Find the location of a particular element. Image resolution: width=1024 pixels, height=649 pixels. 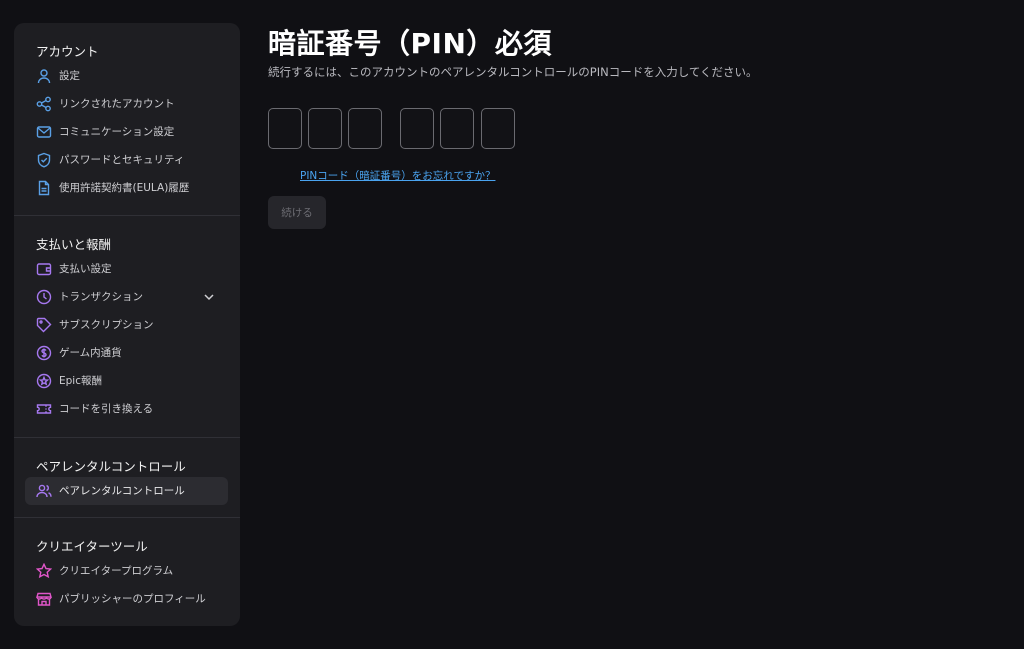

sidebar-item-parental-controls: ペアレンタルコントロール is located at coordinates (126, 491).